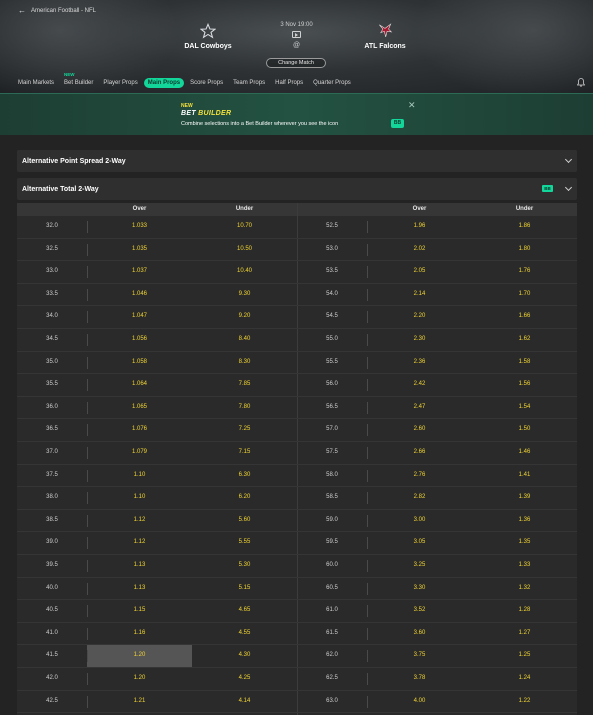  What do you see at coordinates (36, 83) in the screenshot?
I see `tab-main-markets: Main Markets` at bounding box center [36, 83].